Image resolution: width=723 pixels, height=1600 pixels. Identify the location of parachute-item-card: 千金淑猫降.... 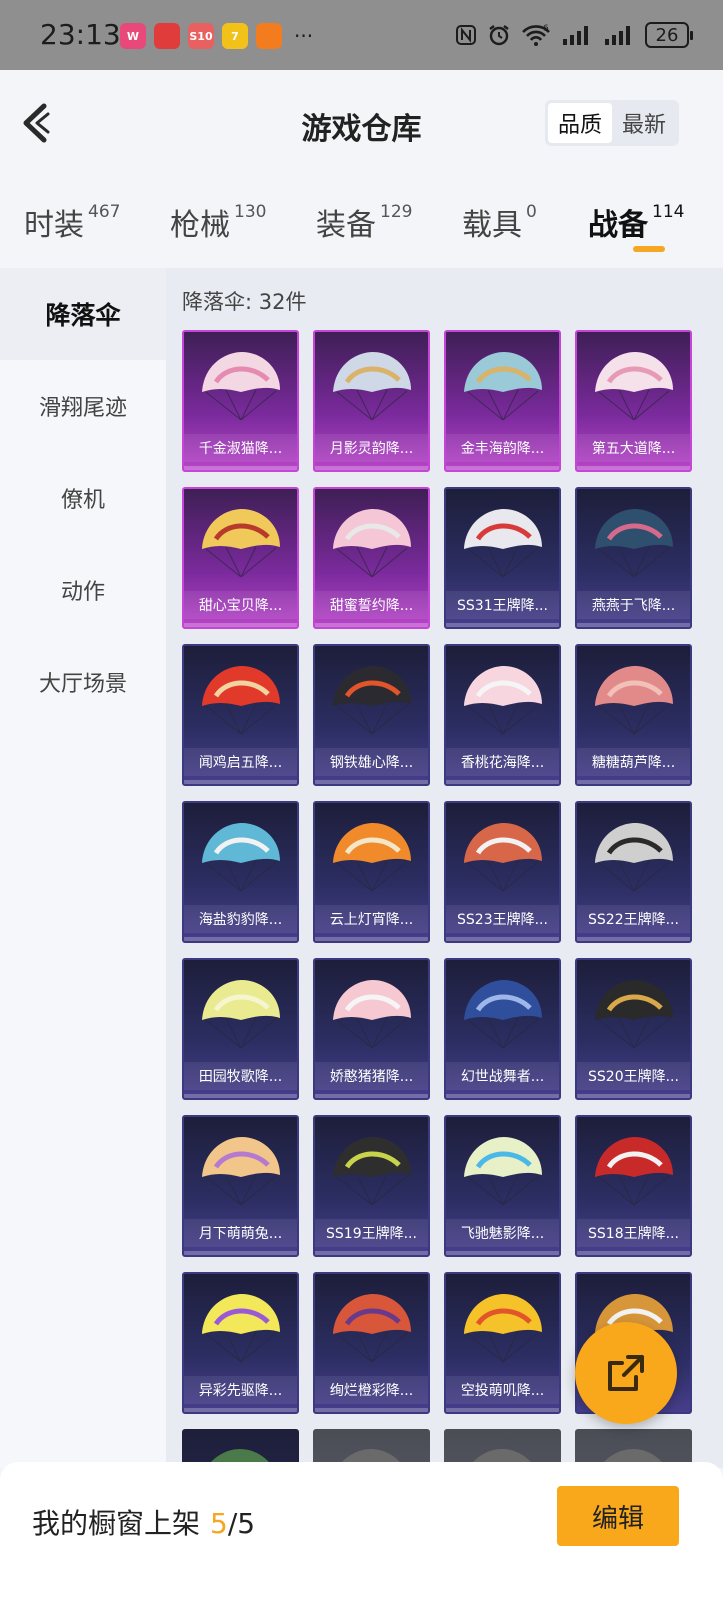
(240, 401).